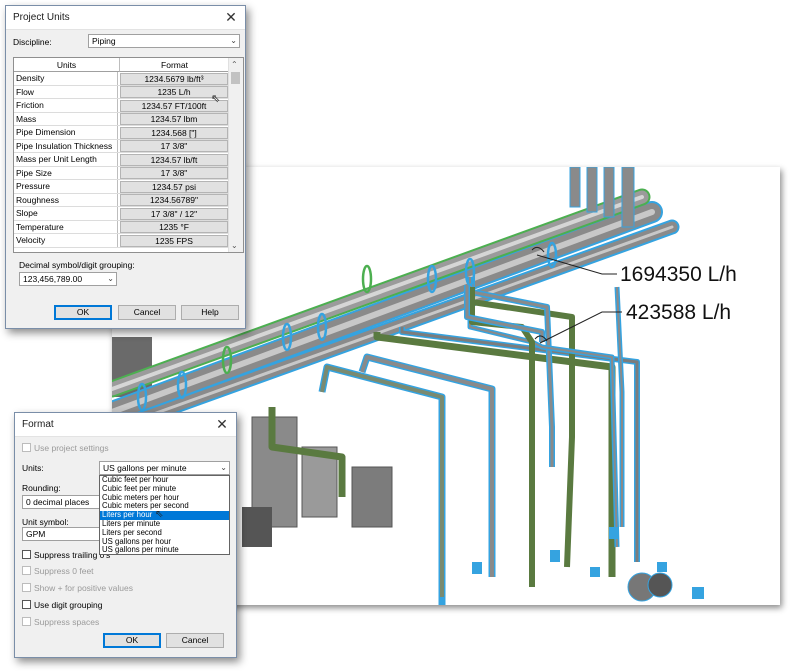 This screenshot has height=671, width=791. What do you see at coordinates (41, 17) in the screenshot?
I see `dialog-title: Project Units` at bounding box center [41, 17].